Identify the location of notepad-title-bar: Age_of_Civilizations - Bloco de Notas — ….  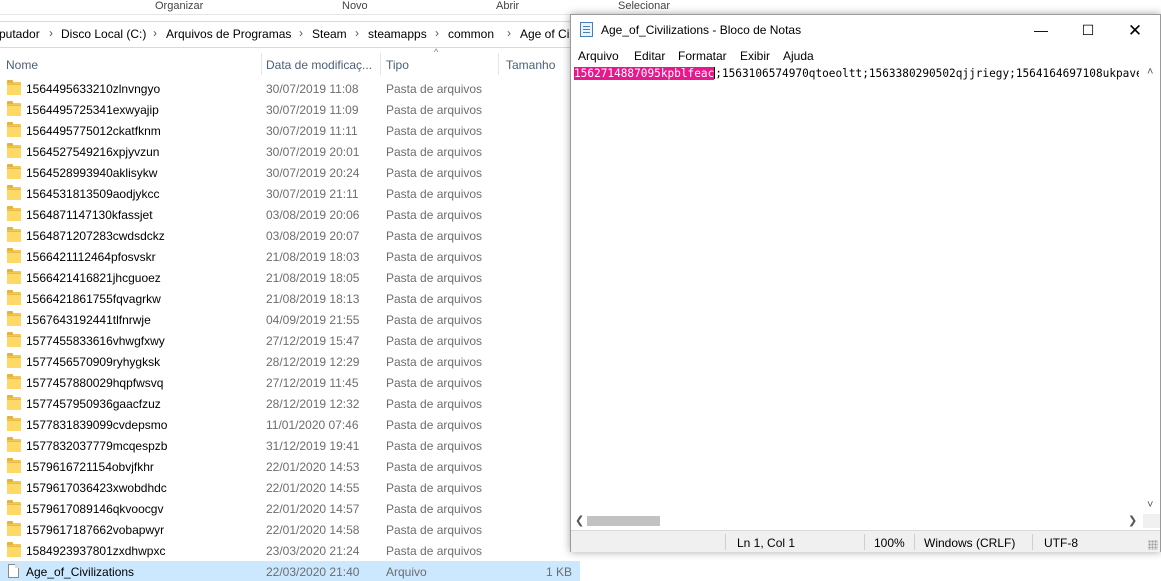
(865, 30).